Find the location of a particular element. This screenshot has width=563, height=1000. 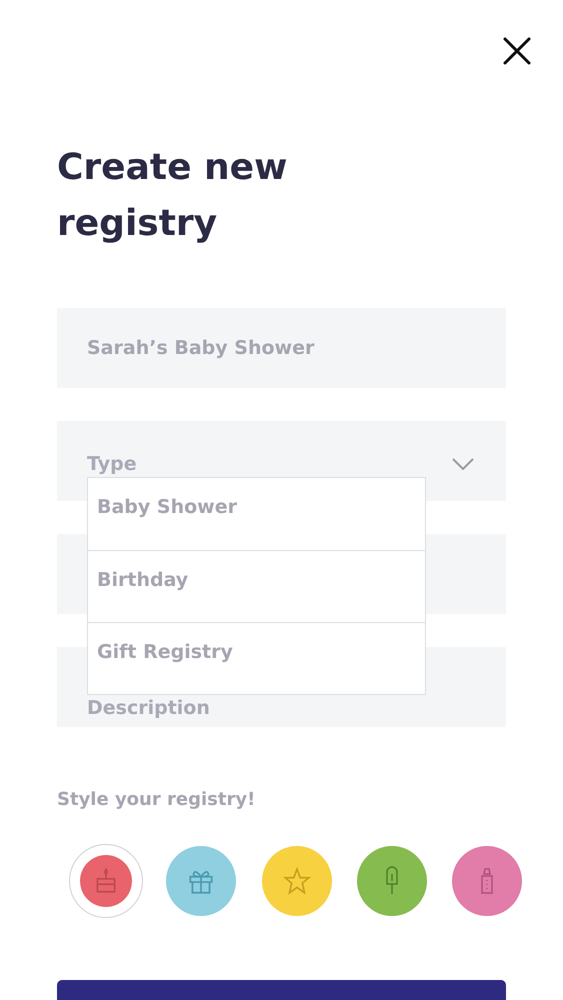

section-label: Style your registry! is located at coordinates (156, 799).